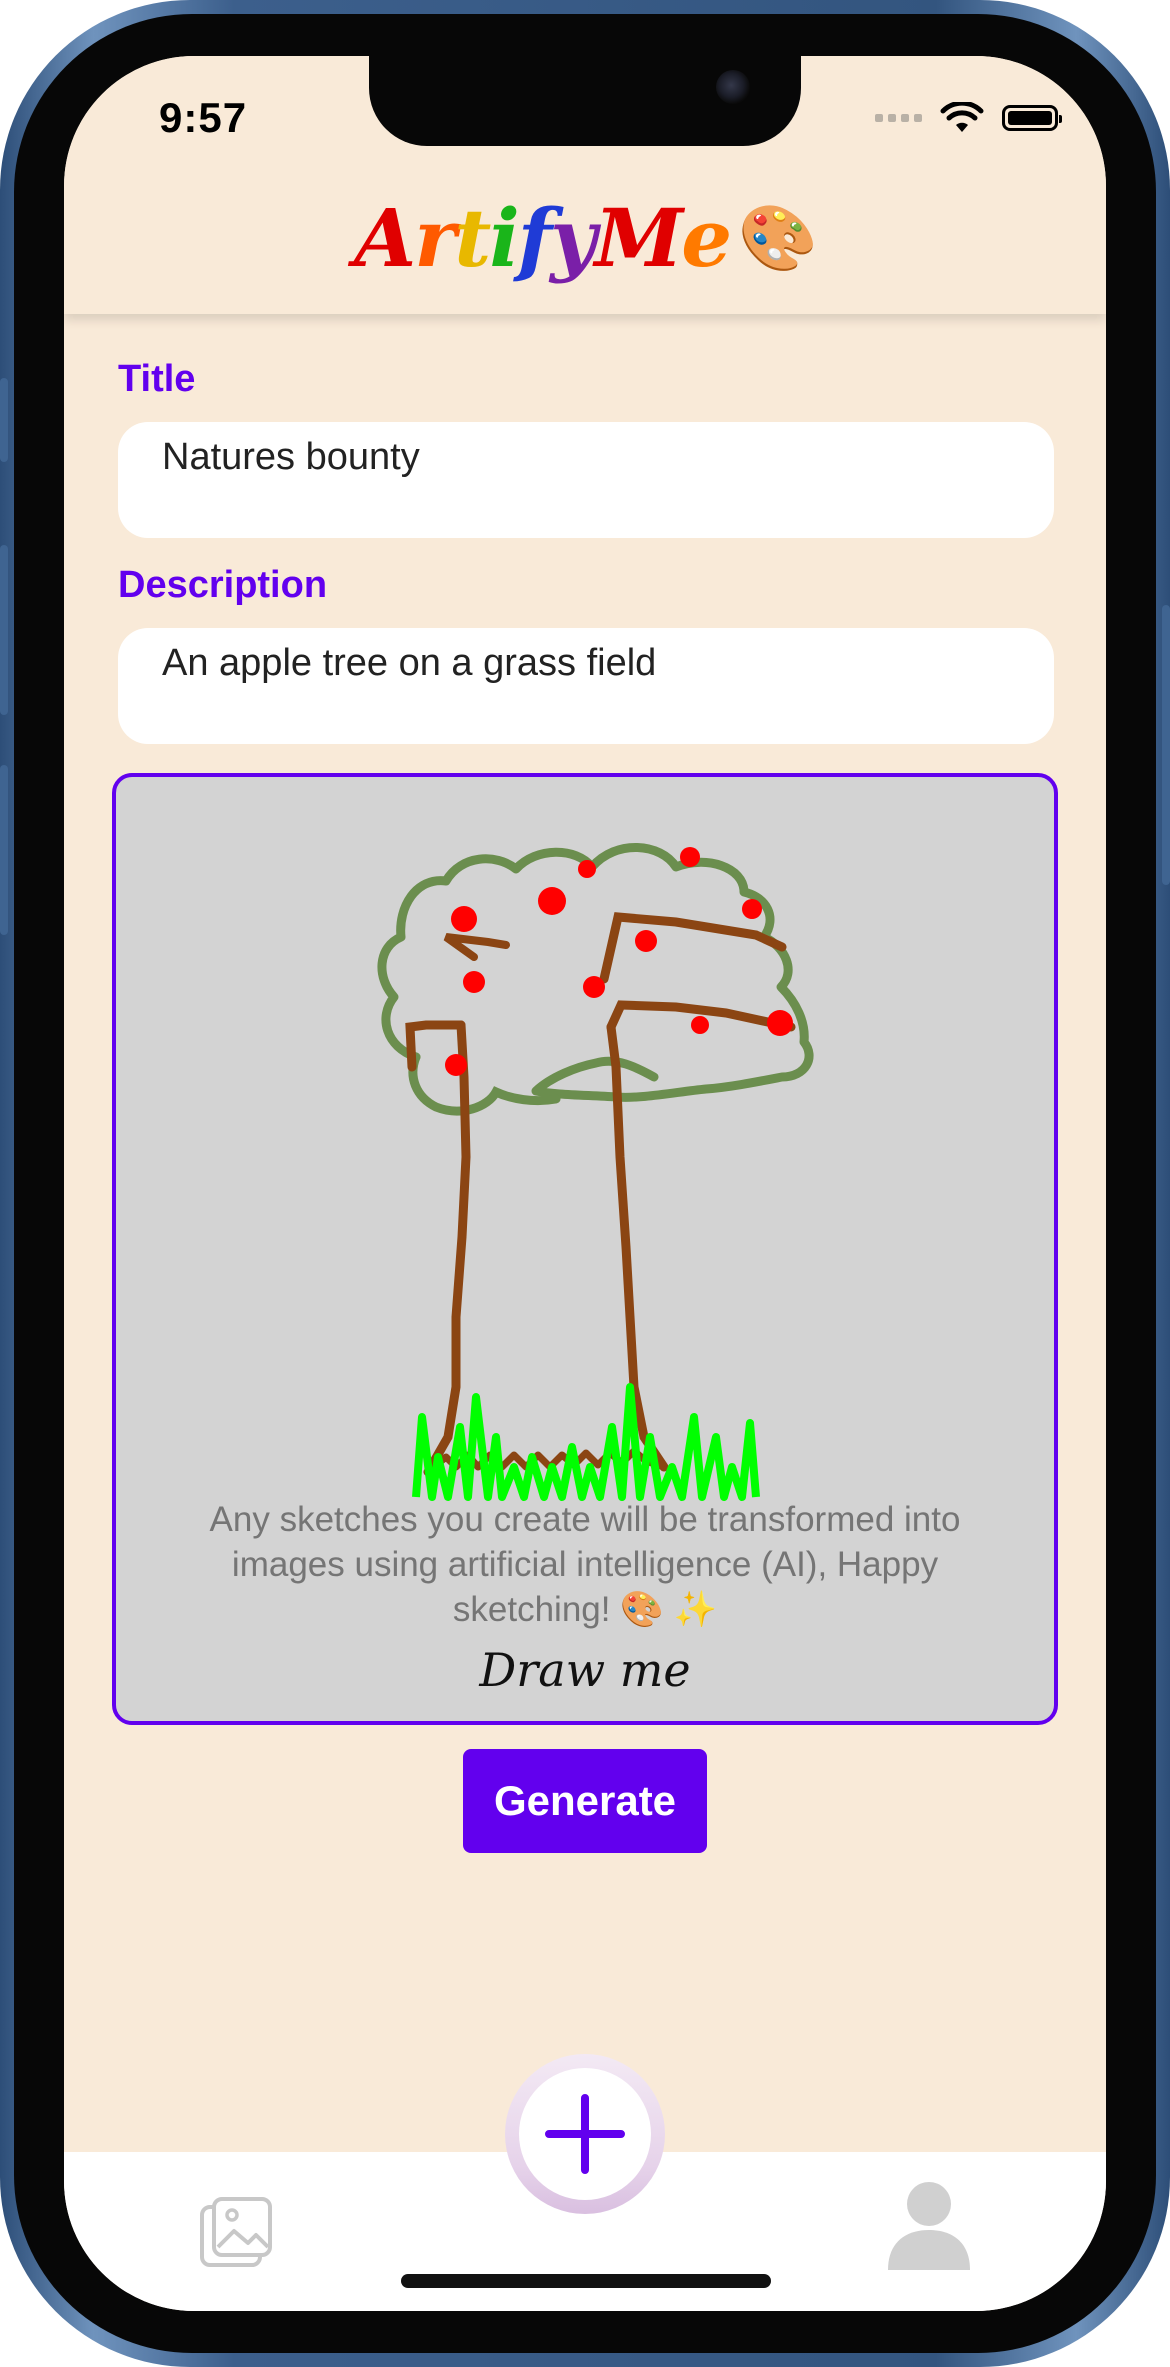  Describe the element at coordinates (1166, 745) in the screenshot. I see `power-button` at that location.